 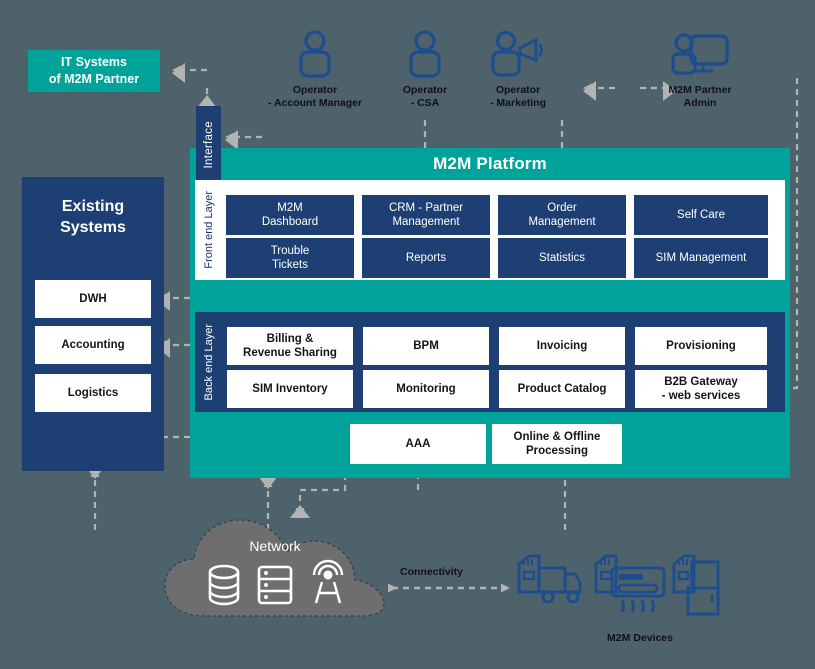 I want to click on network-cloud: Network, so click(x=275, y=568).